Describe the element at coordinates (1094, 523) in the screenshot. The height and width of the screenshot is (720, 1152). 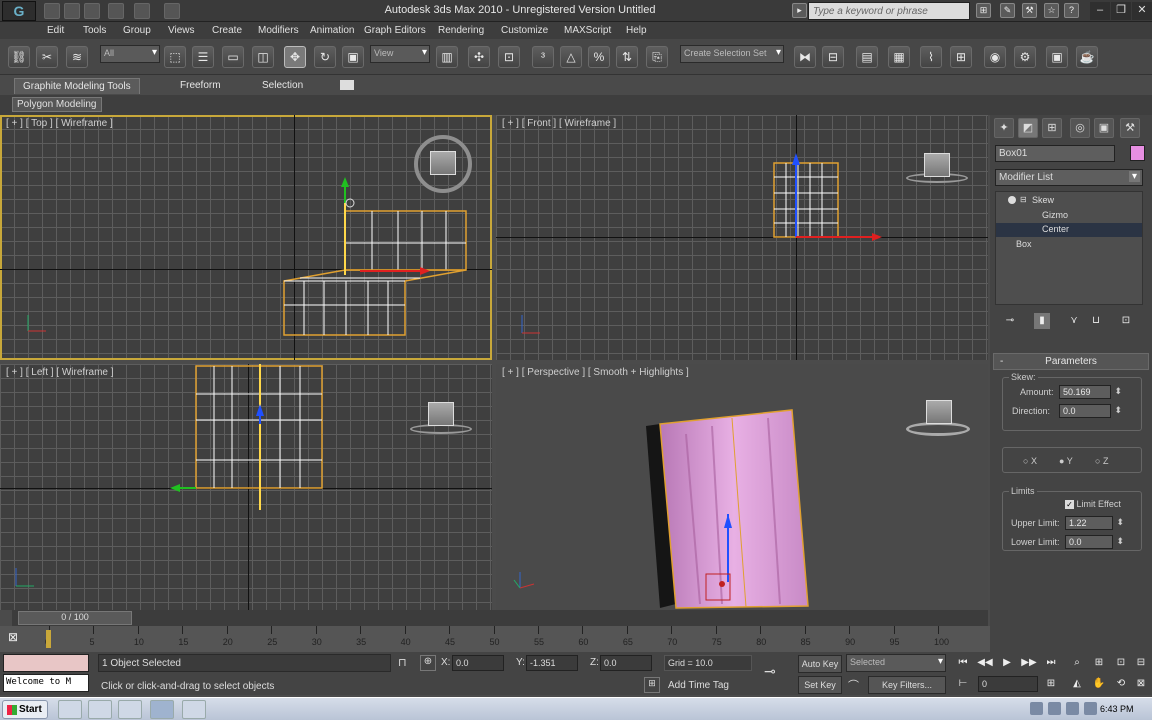
I see `upper-limit-spinner: 1.22` at that location.